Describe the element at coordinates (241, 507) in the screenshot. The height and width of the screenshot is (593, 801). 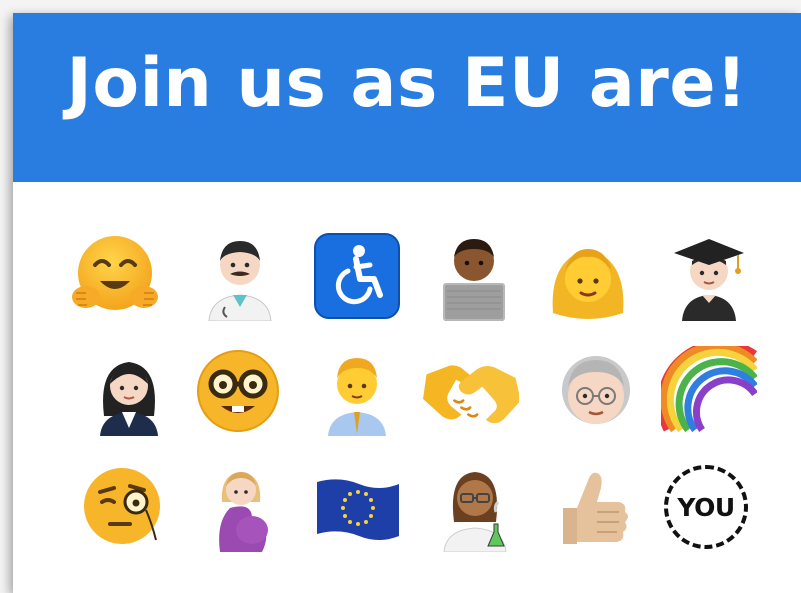
I see `pregnant-woman-icon` at that location.